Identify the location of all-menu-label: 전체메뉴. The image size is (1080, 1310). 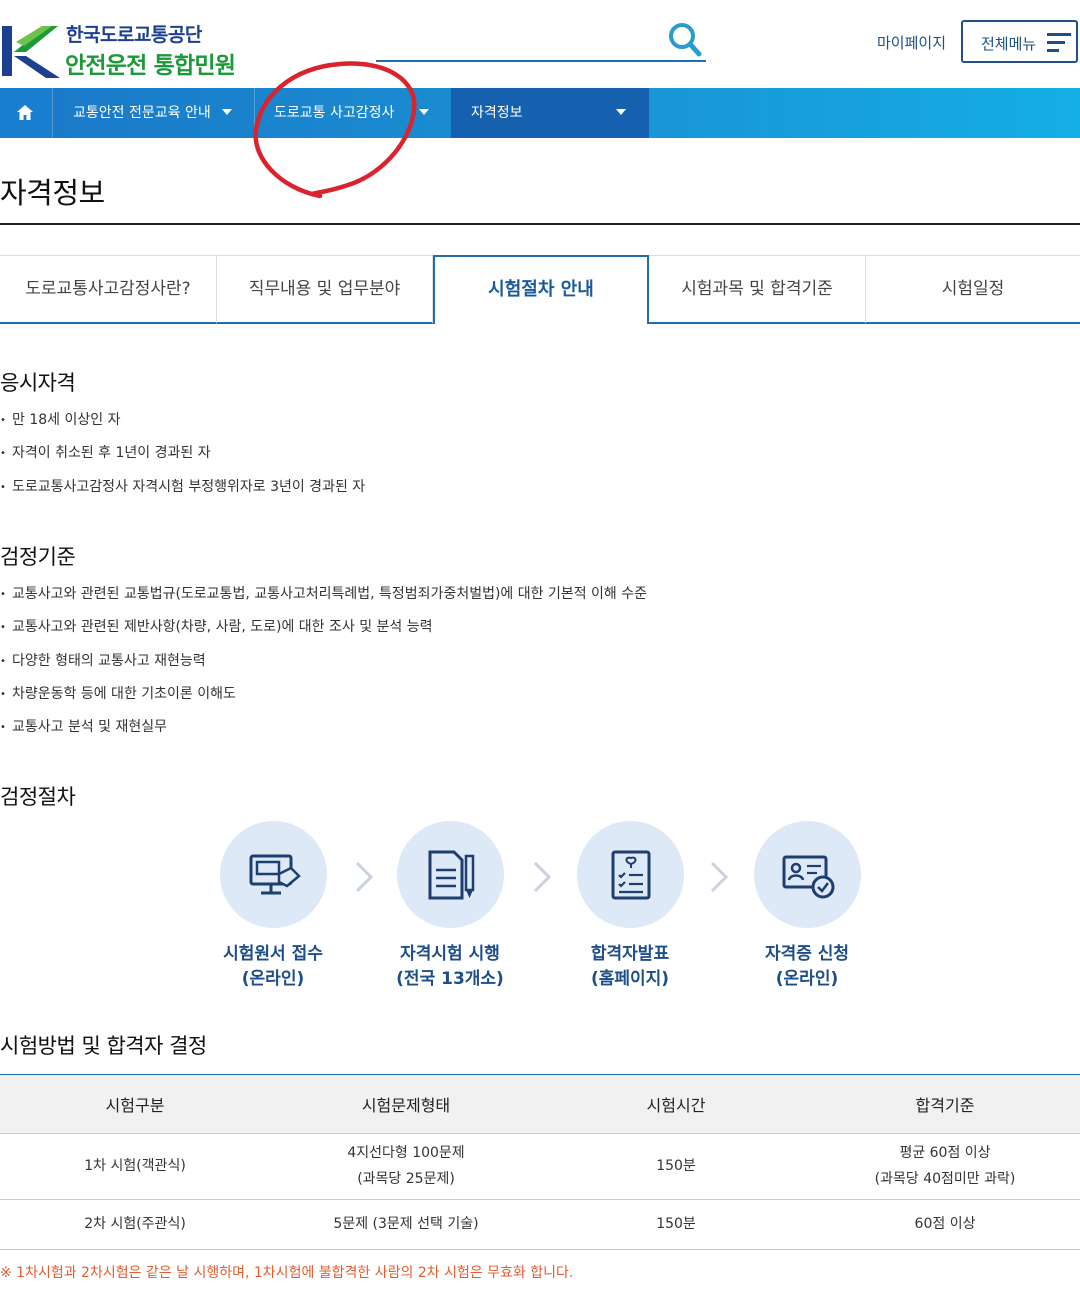
(1009, 44).